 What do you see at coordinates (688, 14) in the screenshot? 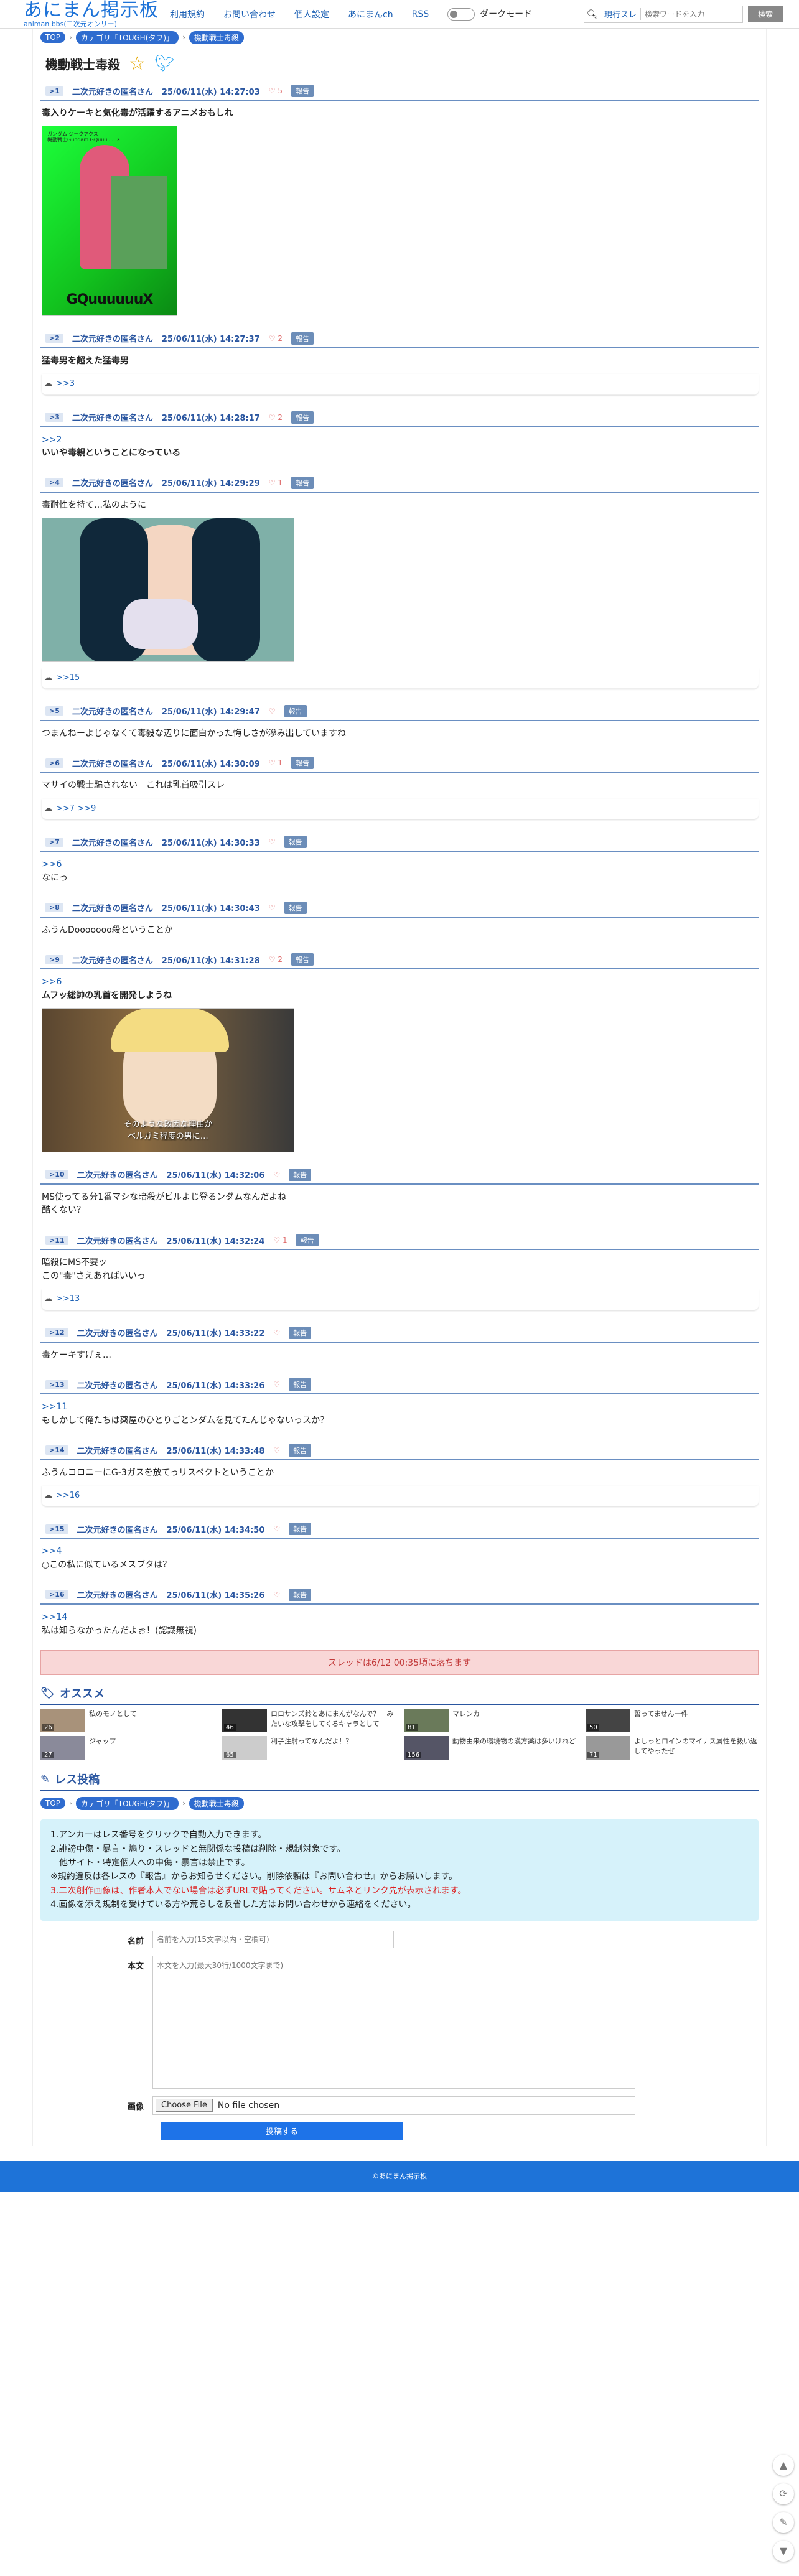
I see `search-input` at bounding box center [688, 14].